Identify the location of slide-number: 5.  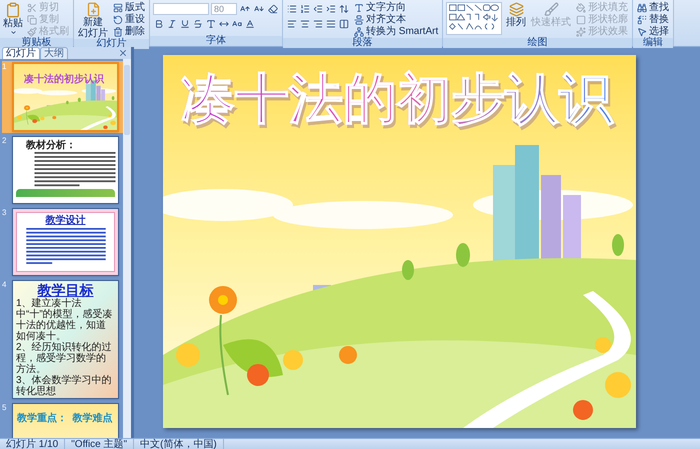
(5, 408).